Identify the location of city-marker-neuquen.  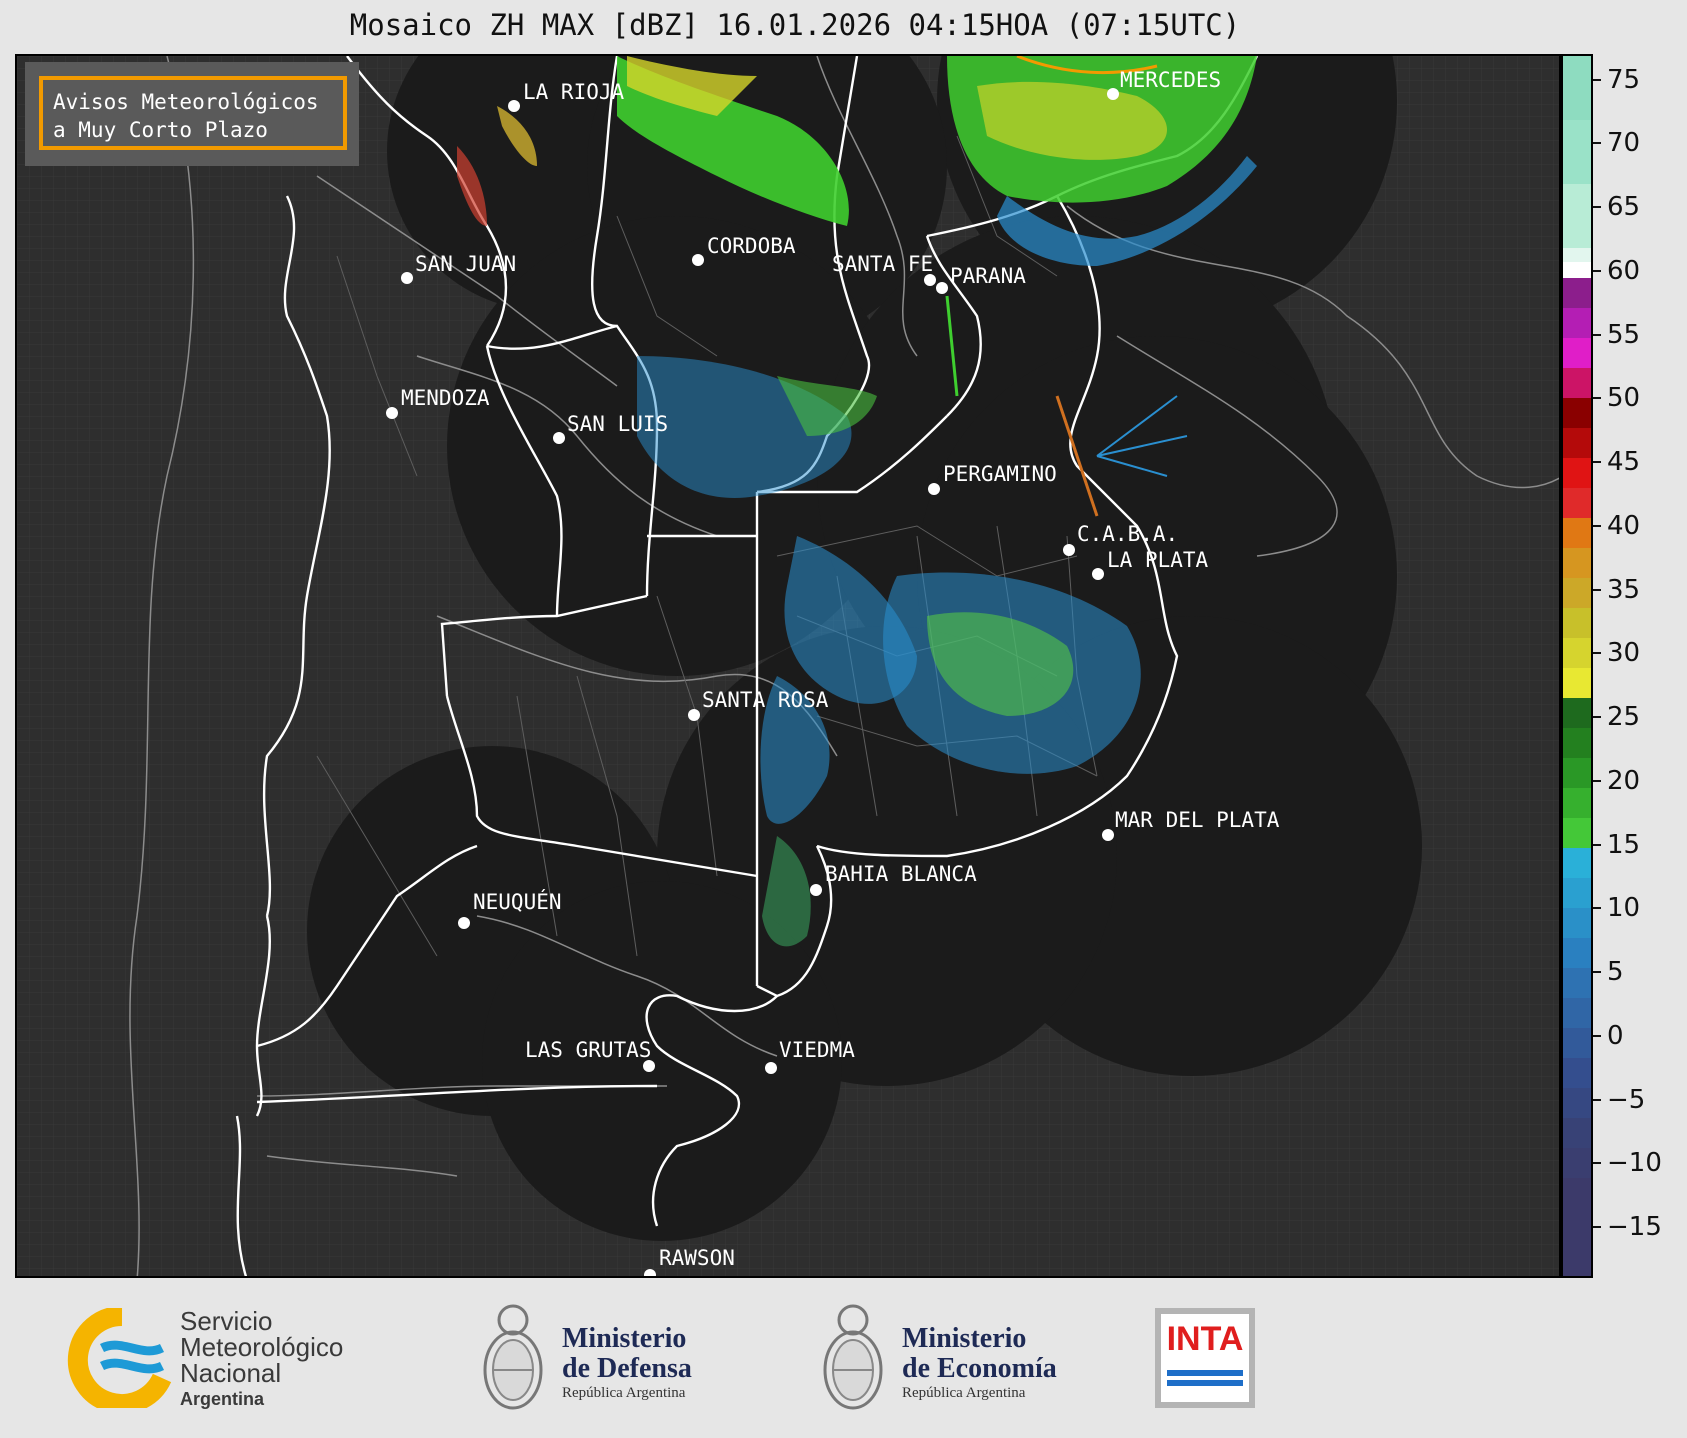
(464, 923).